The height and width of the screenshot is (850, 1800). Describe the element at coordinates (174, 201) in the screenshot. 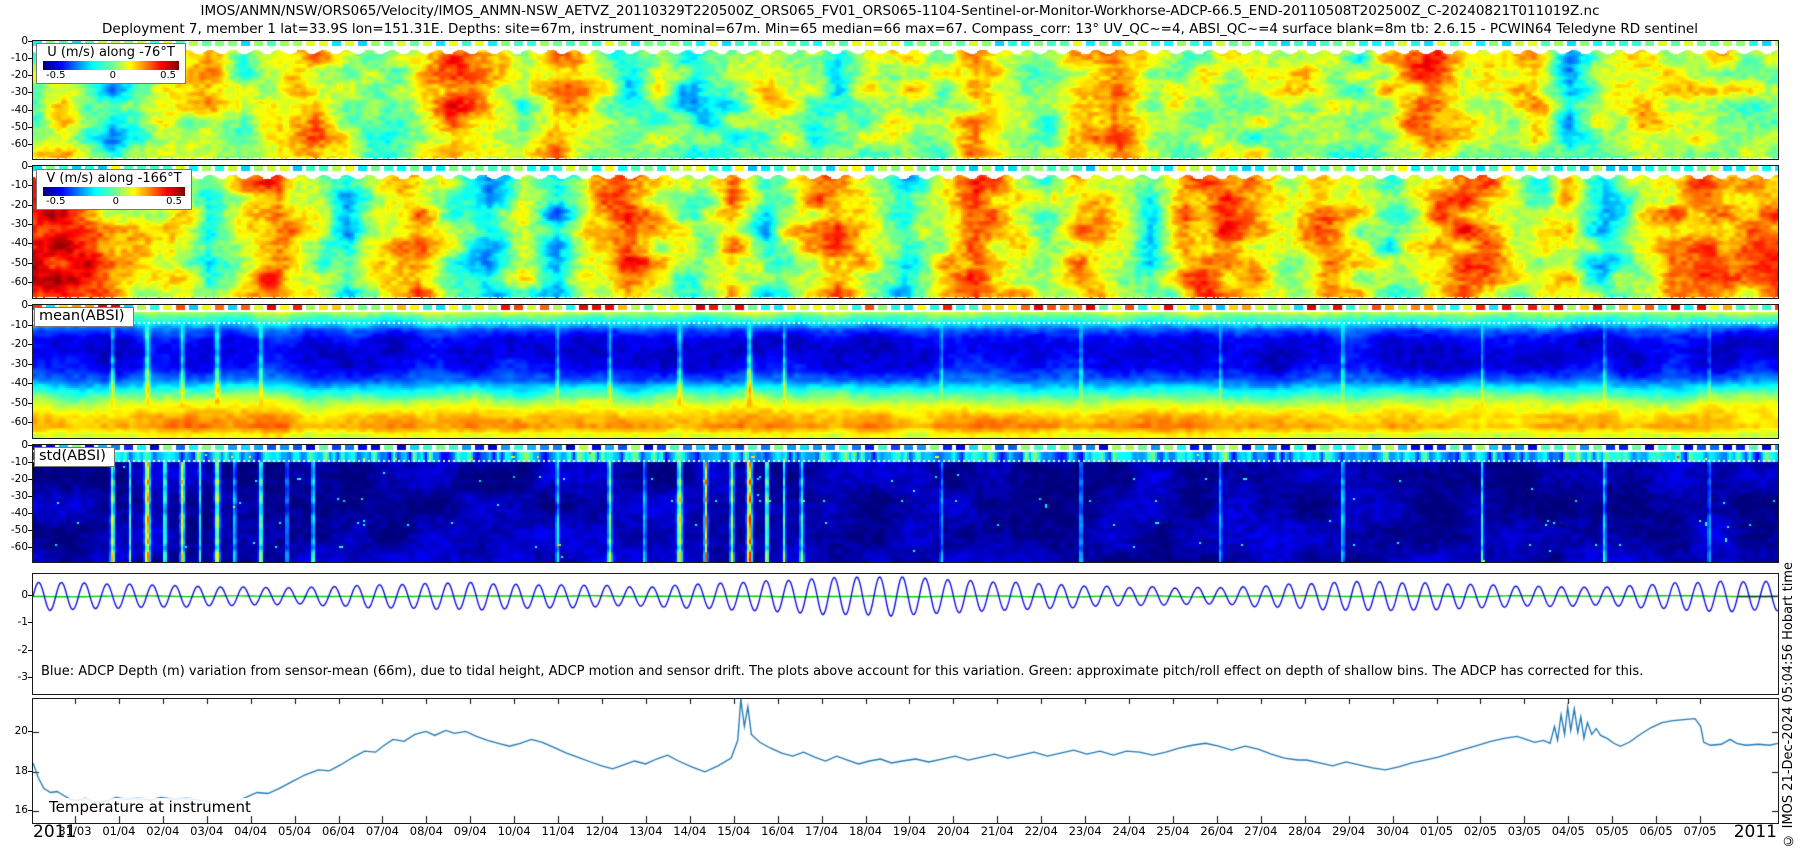

I see `v-cb-tick-max: 0.5` at that location.